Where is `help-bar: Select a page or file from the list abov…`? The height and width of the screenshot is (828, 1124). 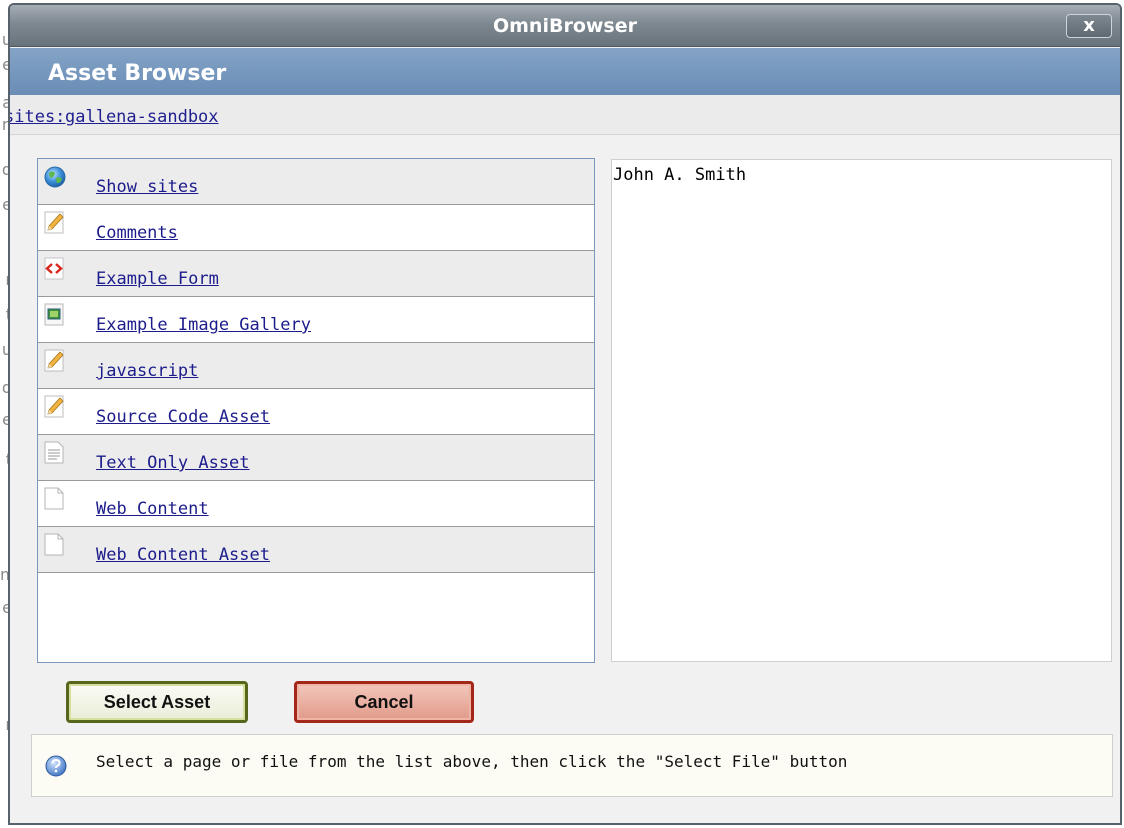
help-bar: Select a page or file from the list abov… is located at coordinates (572, 765).